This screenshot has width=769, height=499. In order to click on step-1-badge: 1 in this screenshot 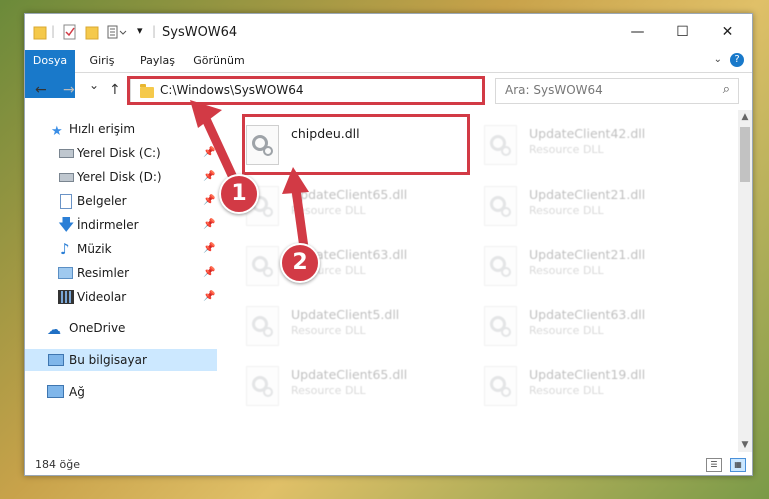, I will do `click(239, 194)`.